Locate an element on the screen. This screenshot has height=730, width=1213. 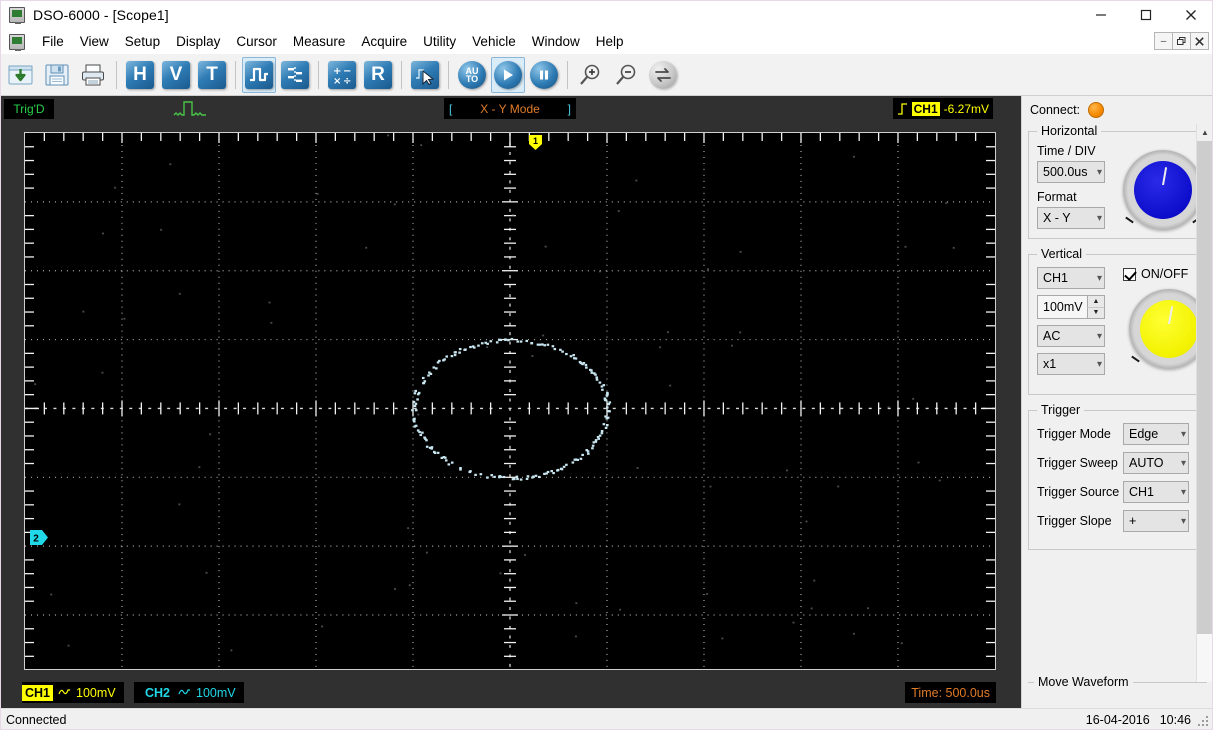
connect-status-led is located at coordinates (1096, 110).